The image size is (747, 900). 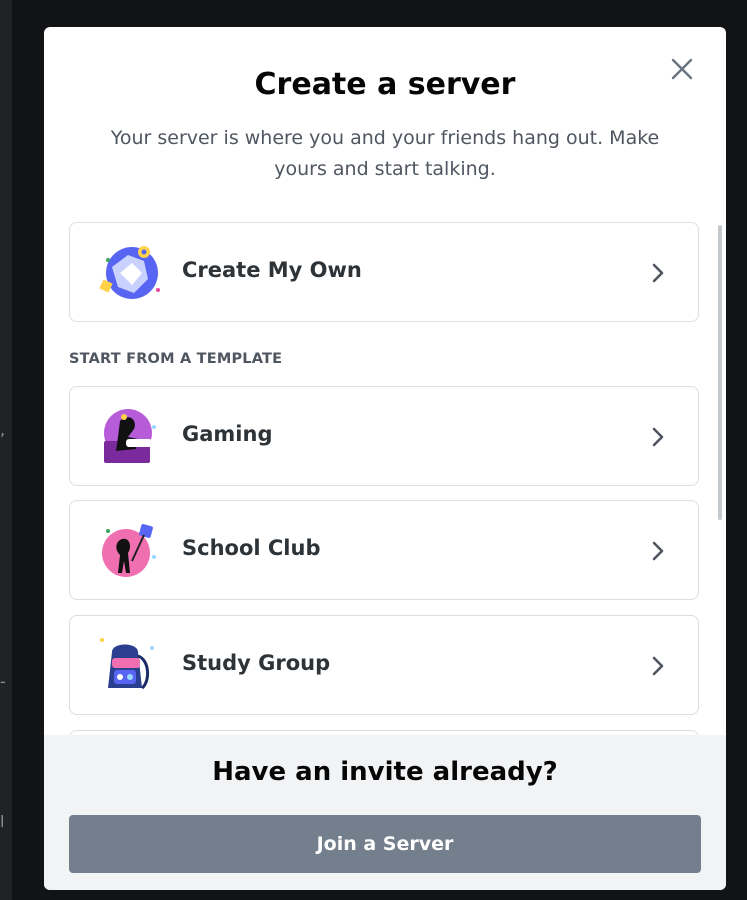 I want to click on template-school-club-button: School Club, so click(x=384, y=550).